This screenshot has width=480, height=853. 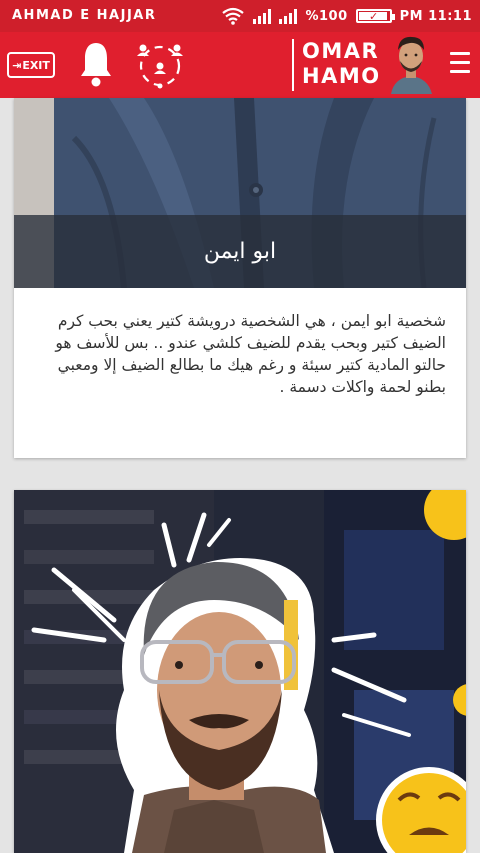 What do you see at coordinates (411, 63) in the screenshot?
I see `host-avatar` at bounding box center [411, 63].